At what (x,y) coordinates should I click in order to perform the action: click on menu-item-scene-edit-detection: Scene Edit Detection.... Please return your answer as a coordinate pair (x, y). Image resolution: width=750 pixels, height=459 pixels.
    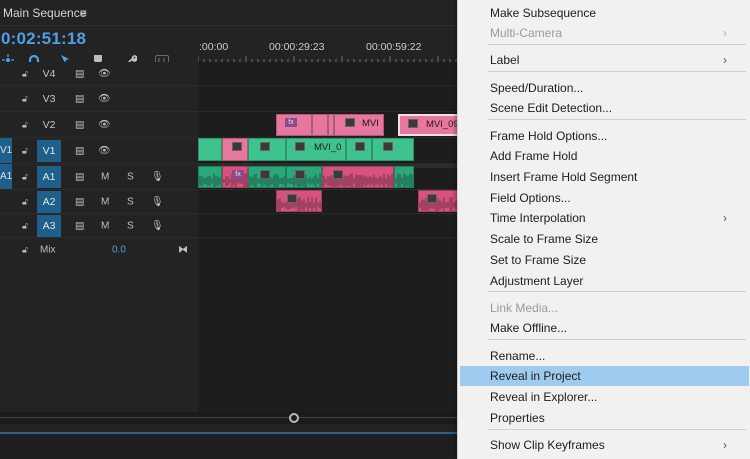
    Looking at the image, I should click on (604, 108).